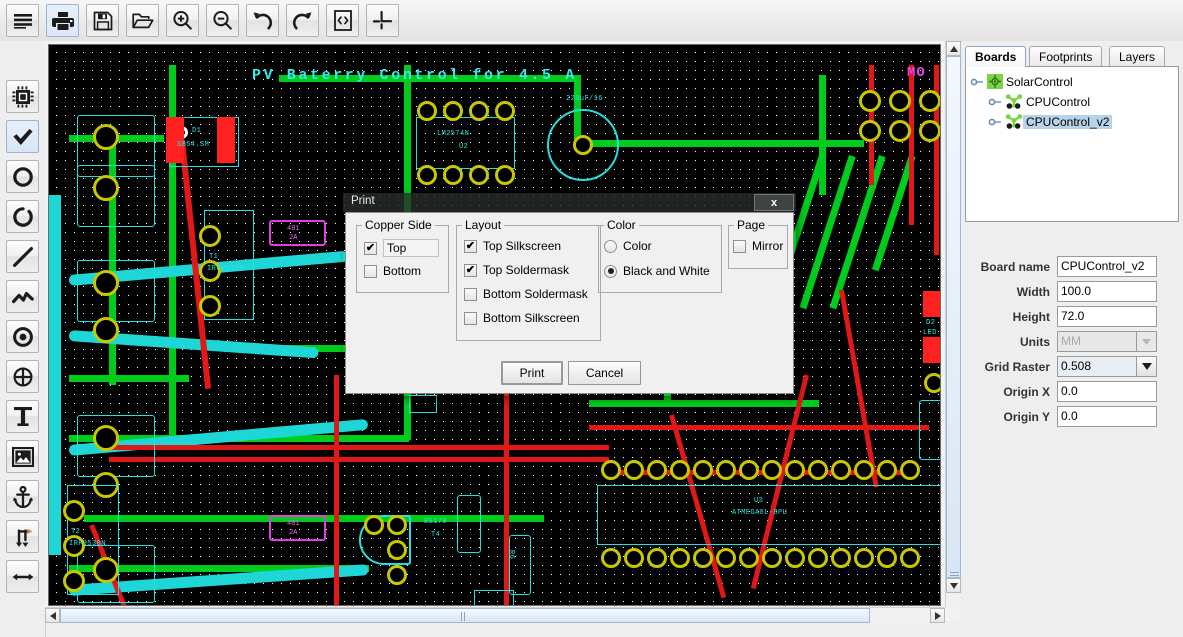 This screenshot has height=637, width=1183. What do you see at coordinates (22, 216) in the screenshot?
I see `arc-icon` at bounding box center [22, 216].